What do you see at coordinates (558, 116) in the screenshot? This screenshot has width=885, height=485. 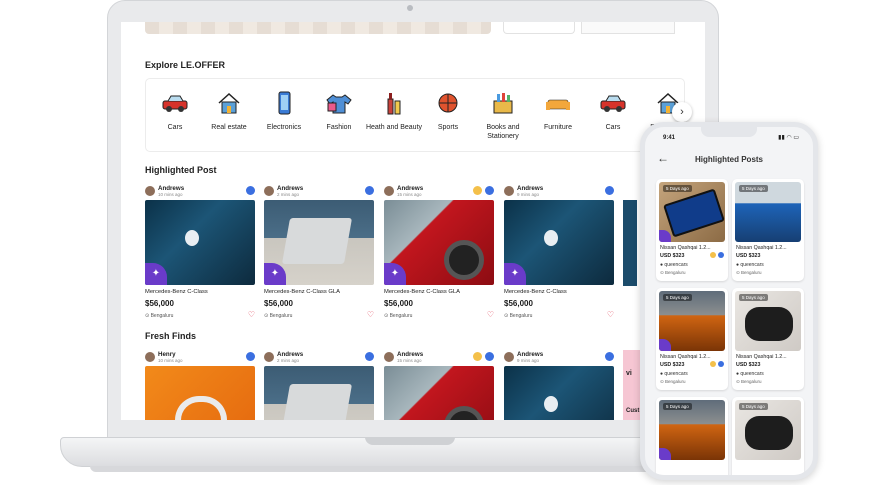 I see `category-furniture: Furniture` at bounding box center [558, 116].